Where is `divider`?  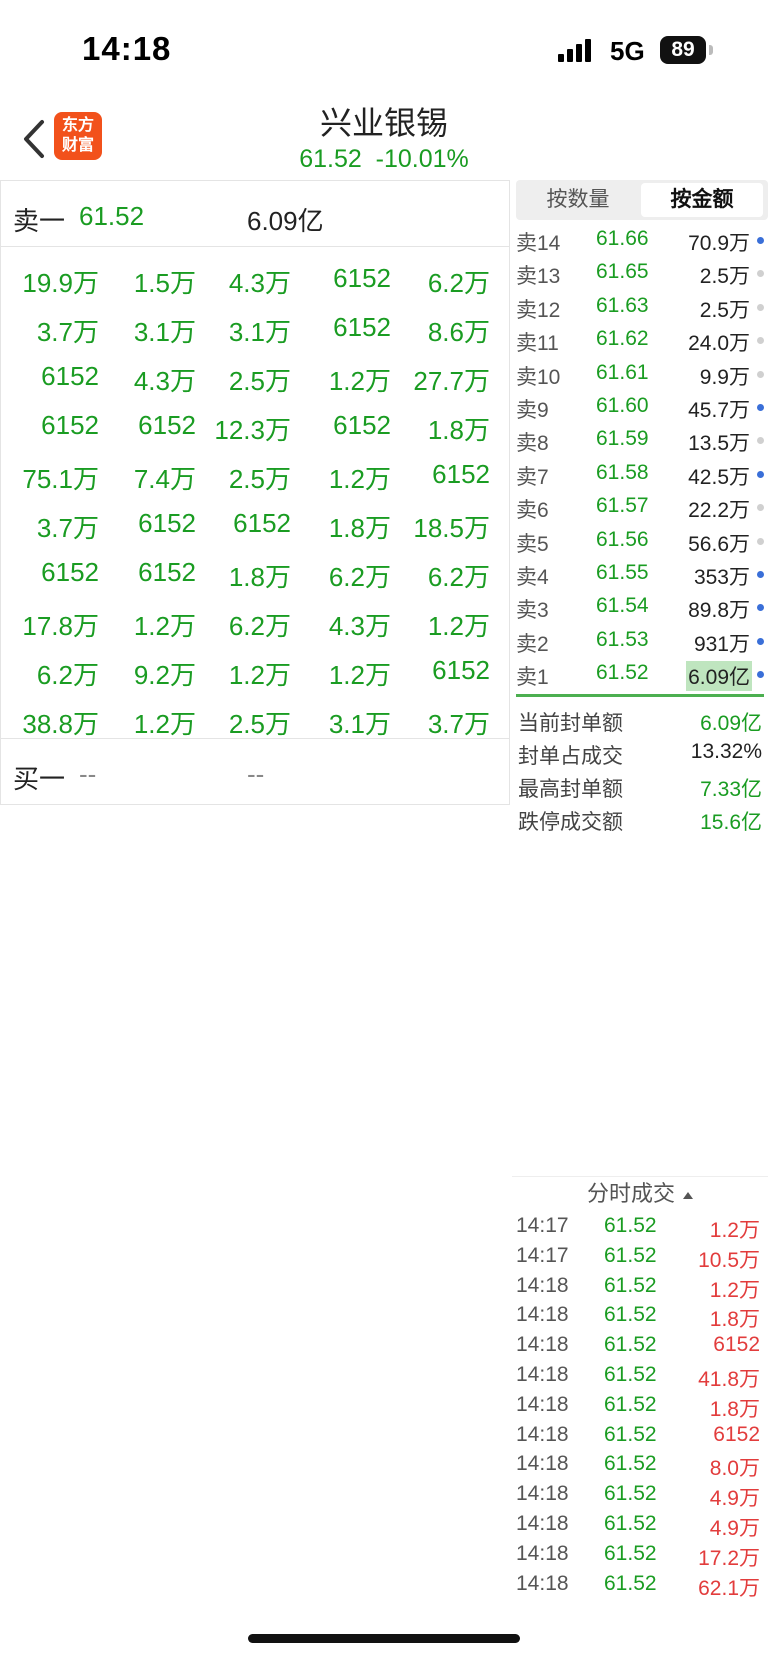
divider is located at coordinates (640, 695).